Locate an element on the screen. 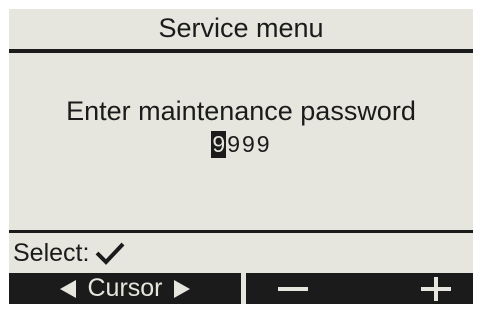 This screenshot has height=310, width=483. select-label: Select: is located at coordinates (51, 252).